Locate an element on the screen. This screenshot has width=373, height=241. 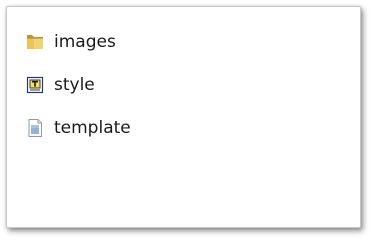
file-list: images style template is located at coordinates (78, 85).